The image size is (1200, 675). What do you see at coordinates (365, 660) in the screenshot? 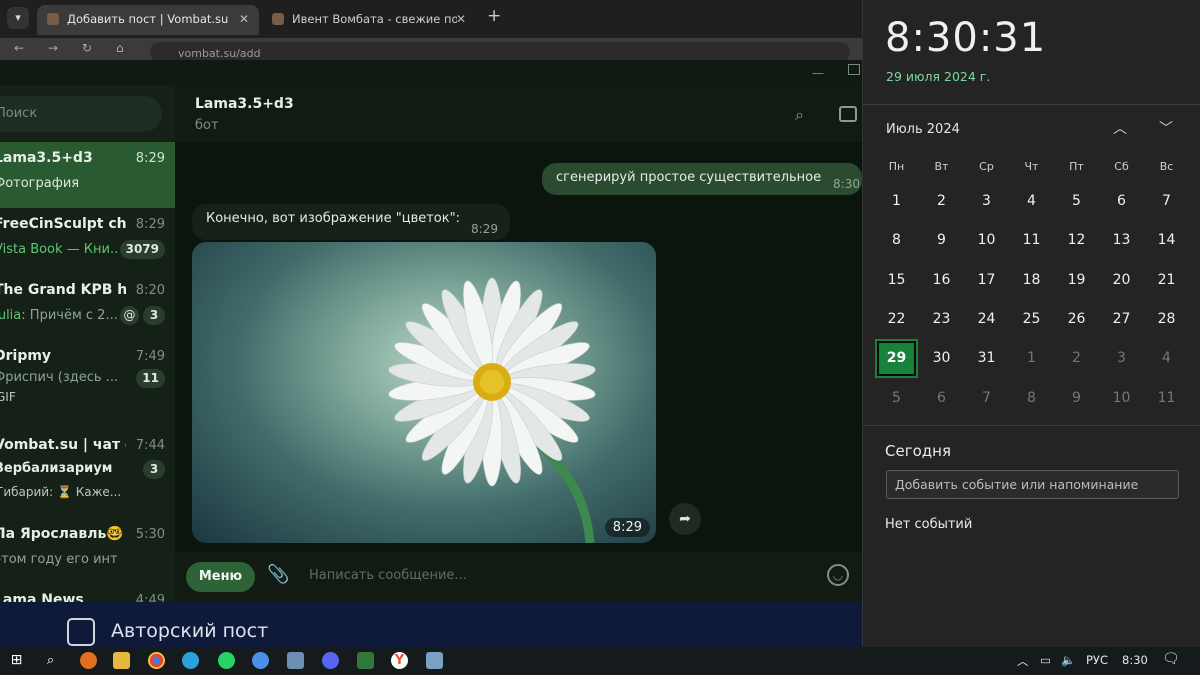
I see `torrent-icon` at bounding box center [365, 660].